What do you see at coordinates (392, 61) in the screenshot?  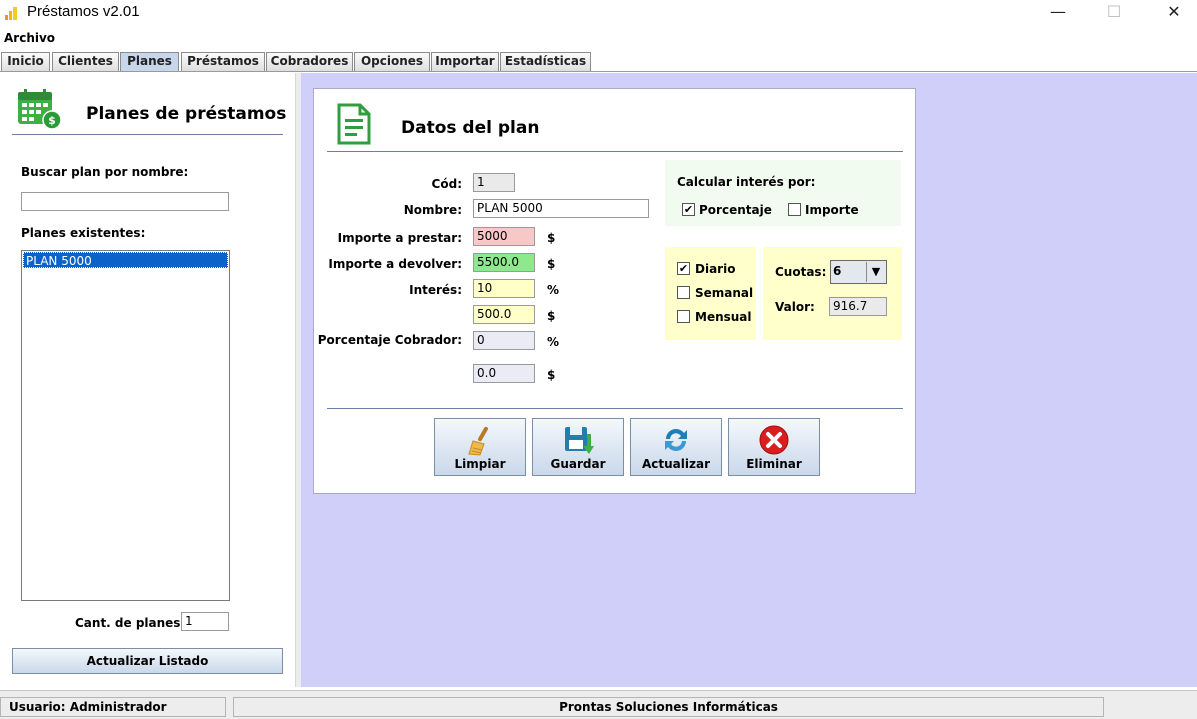 I see `tab-opciones: Opciones` at bounding box center [392, 61].